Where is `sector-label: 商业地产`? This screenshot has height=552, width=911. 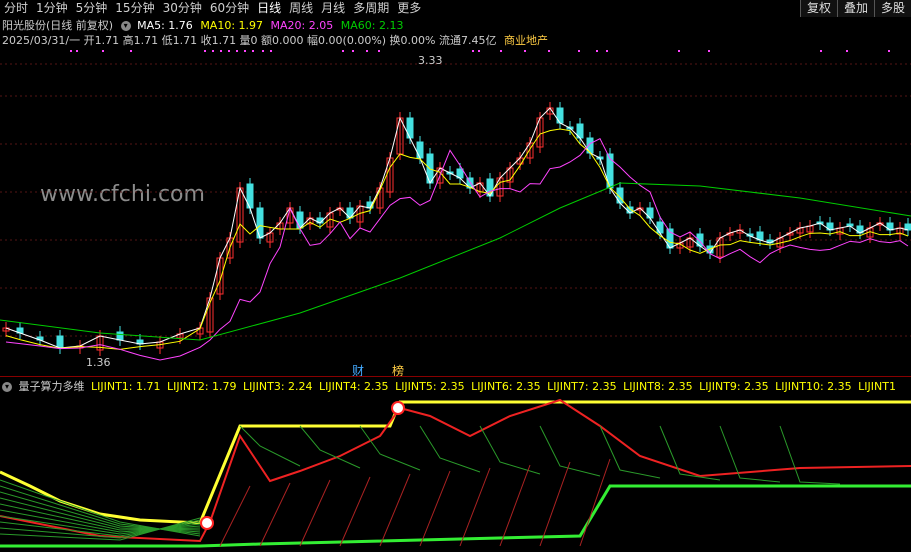 sector-label: 商业地产 is located at coordinates (526, 40).